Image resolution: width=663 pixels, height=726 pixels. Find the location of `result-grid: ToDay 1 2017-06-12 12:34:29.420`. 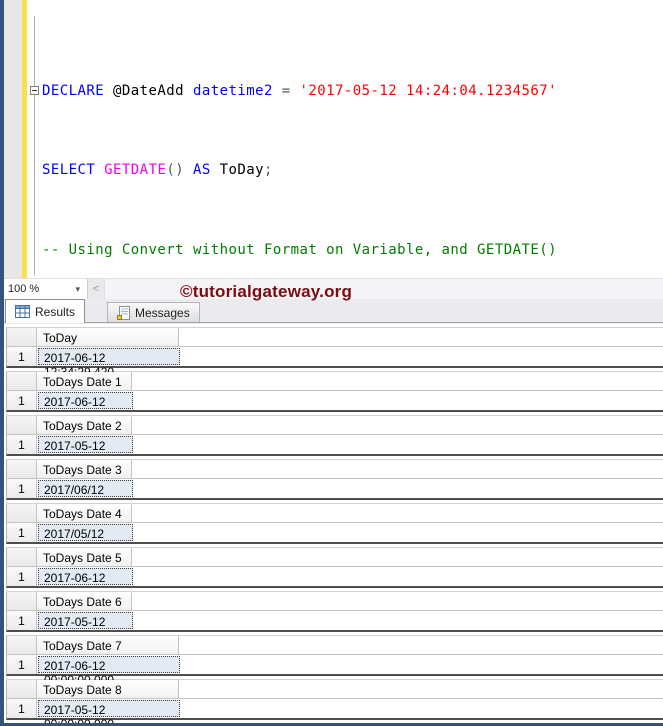

result-grid: ToDay 1 2017-06-12 12:34:29.420 is located at coordinates (334, 353).